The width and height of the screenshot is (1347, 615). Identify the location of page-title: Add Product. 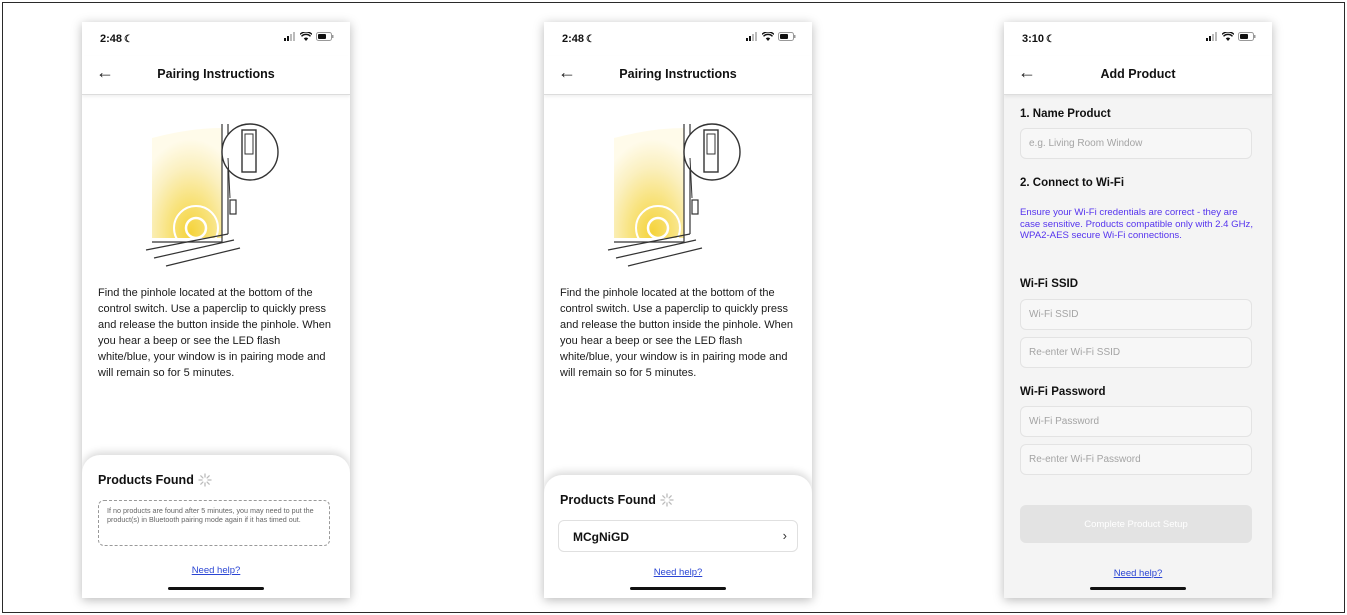
(1138, 74).